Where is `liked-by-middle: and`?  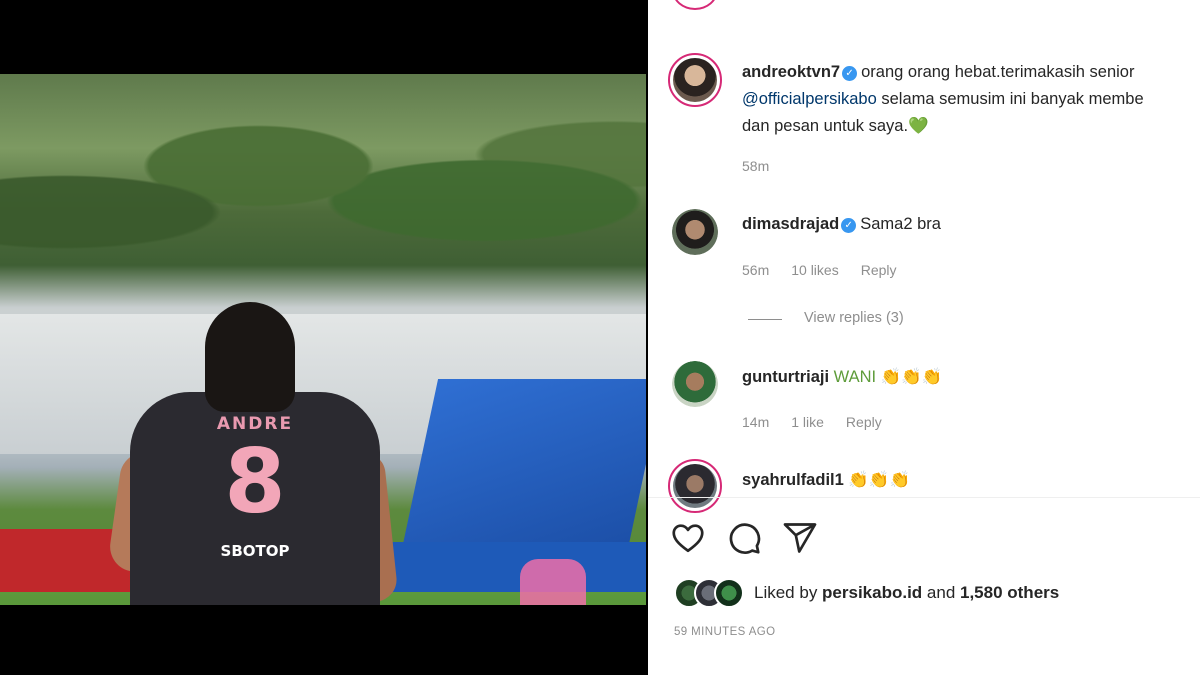 liked-by-middle: and is located at coordinates (941, 592).